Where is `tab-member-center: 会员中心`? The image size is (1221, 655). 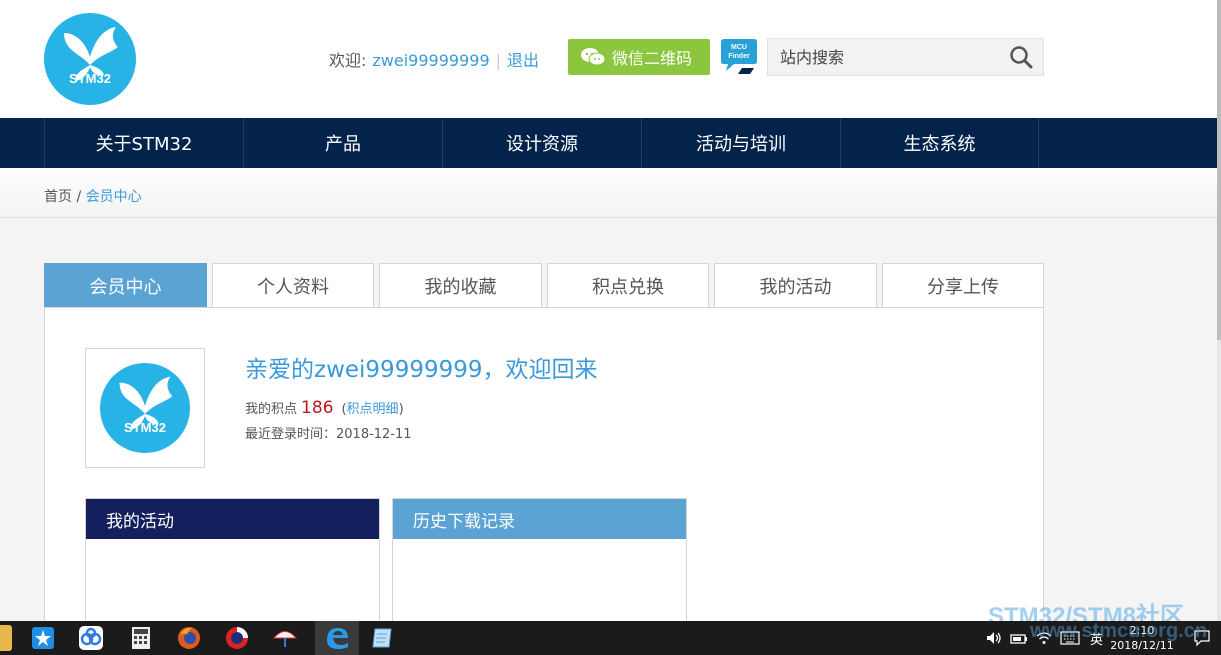
tab-member-center: 会员中心 is located at coordinates (125, 285).